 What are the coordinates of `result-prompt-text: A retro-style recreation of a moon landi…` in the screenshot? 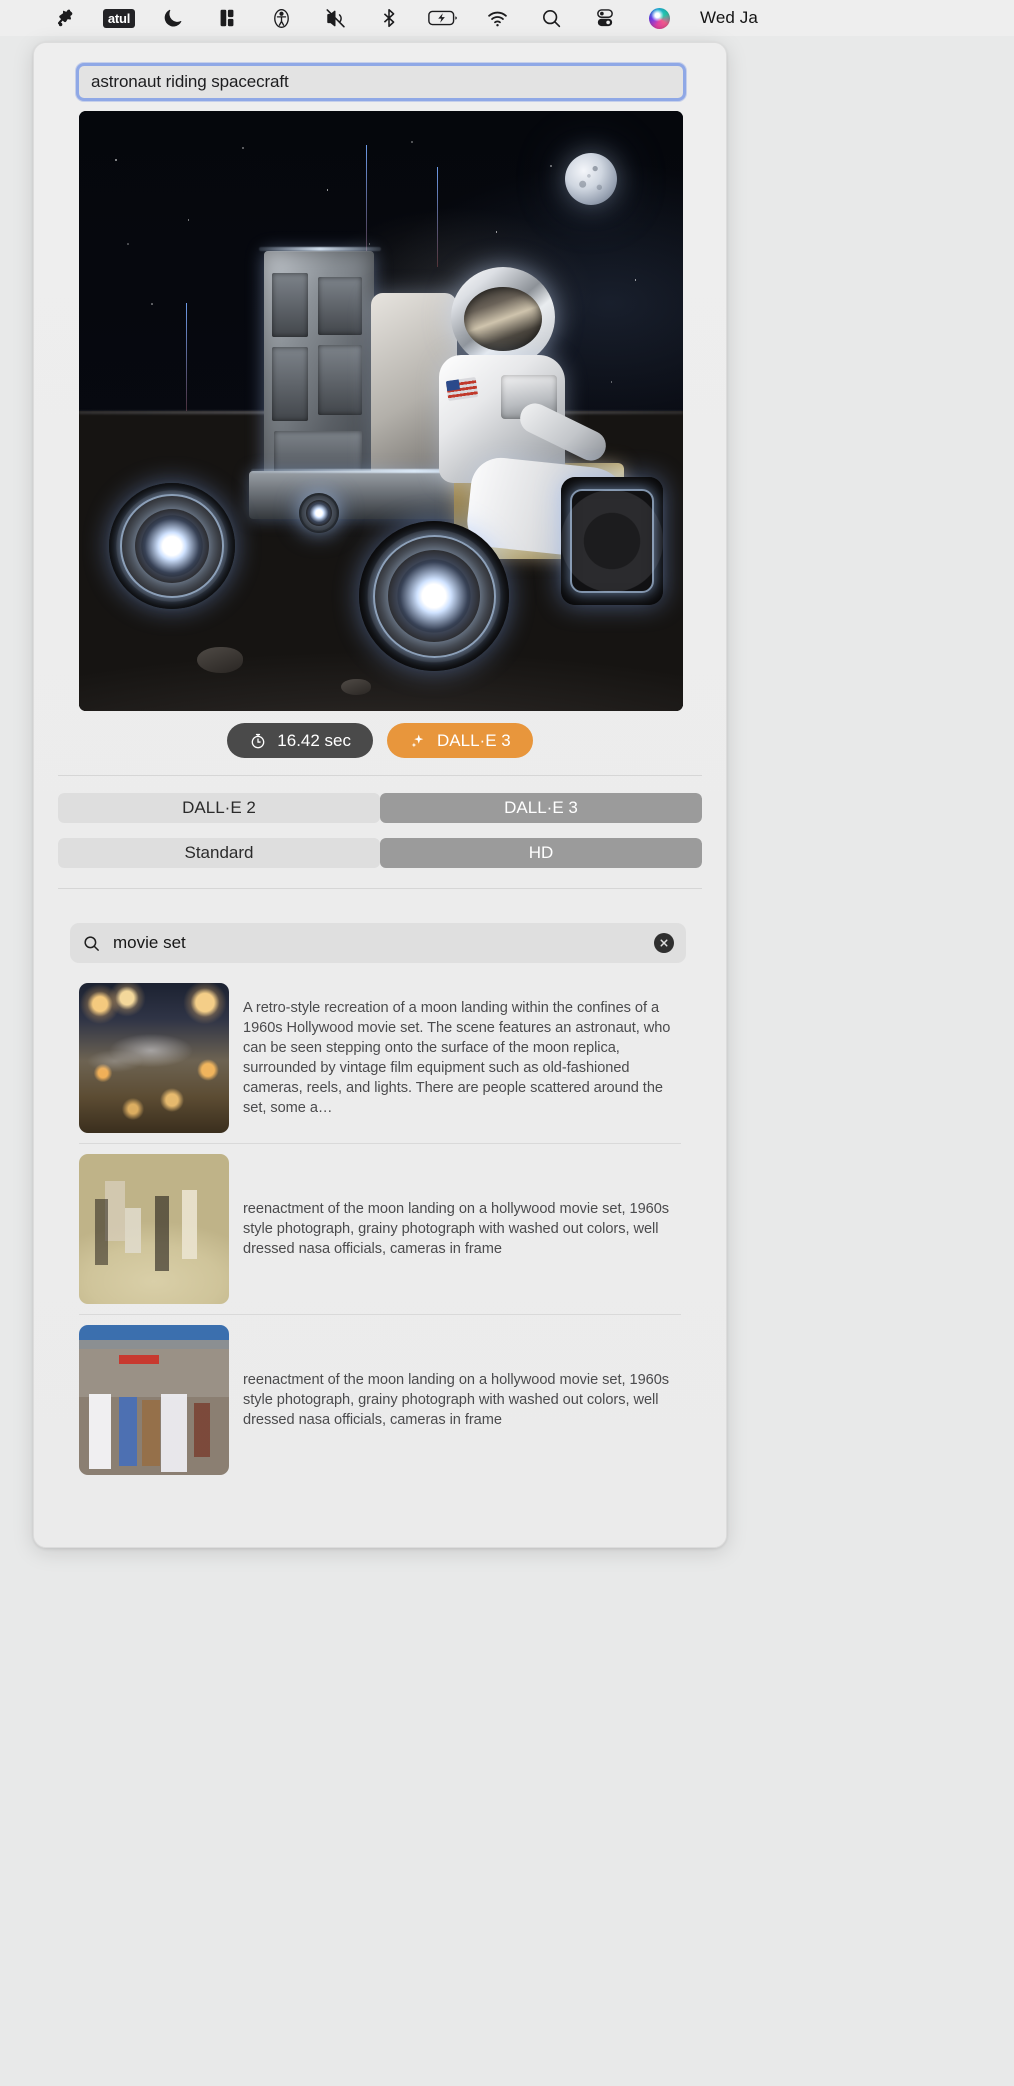 It's located at (457, 1058).